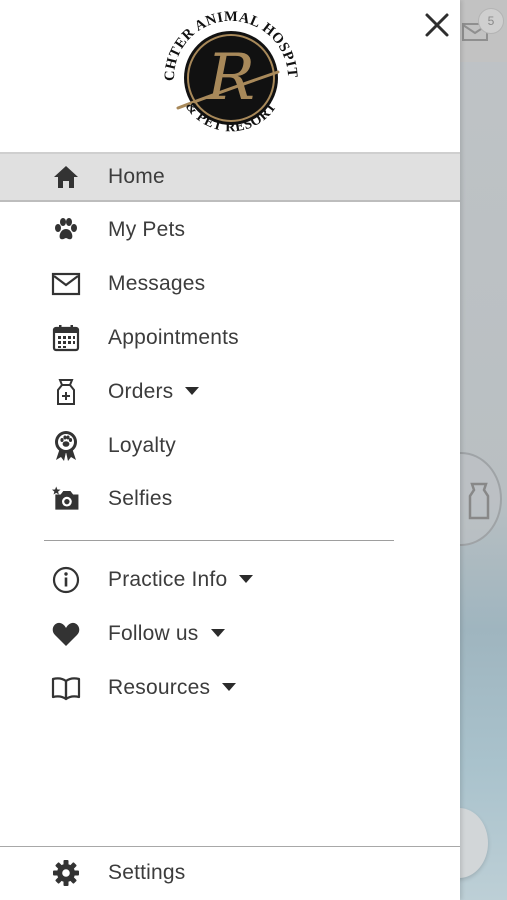 Image resolution: width=507 pixels, height=900 pixels. Describe the element at coordinates (66, 688) in the screenshot. I see `book-icon` at that location.